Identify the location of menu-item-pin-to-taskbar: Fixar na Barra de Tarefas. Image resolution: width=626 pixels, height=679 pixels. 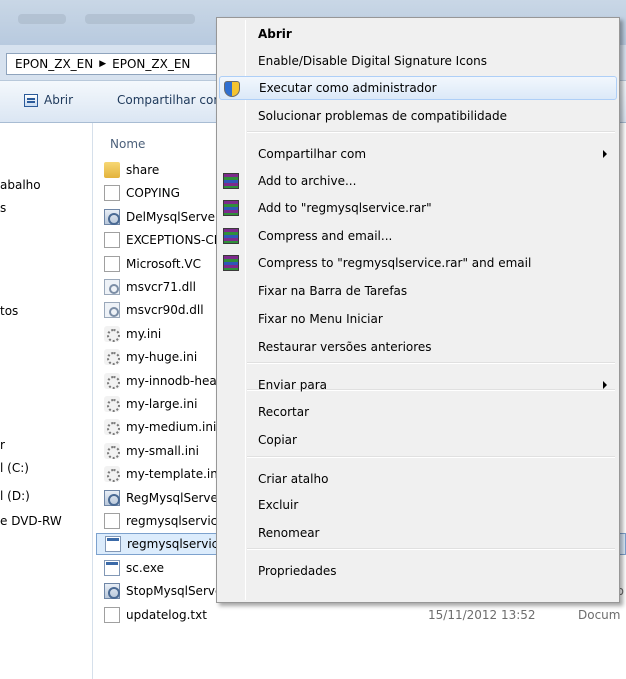
(418, 291).